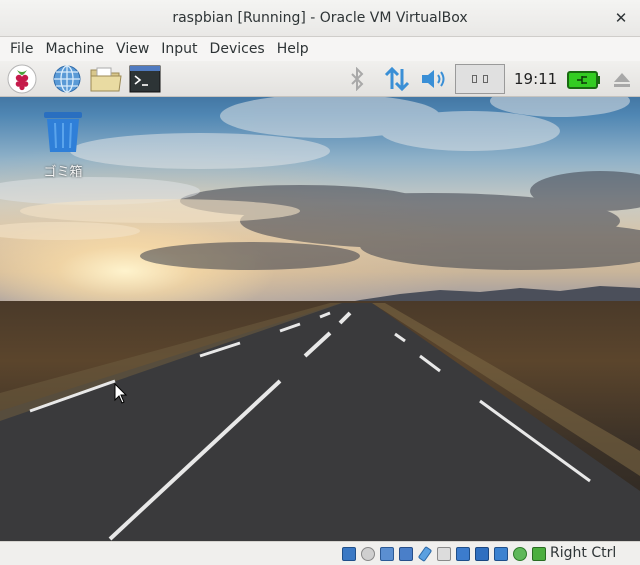  I want to click on trash-icon, so click(63, 132).